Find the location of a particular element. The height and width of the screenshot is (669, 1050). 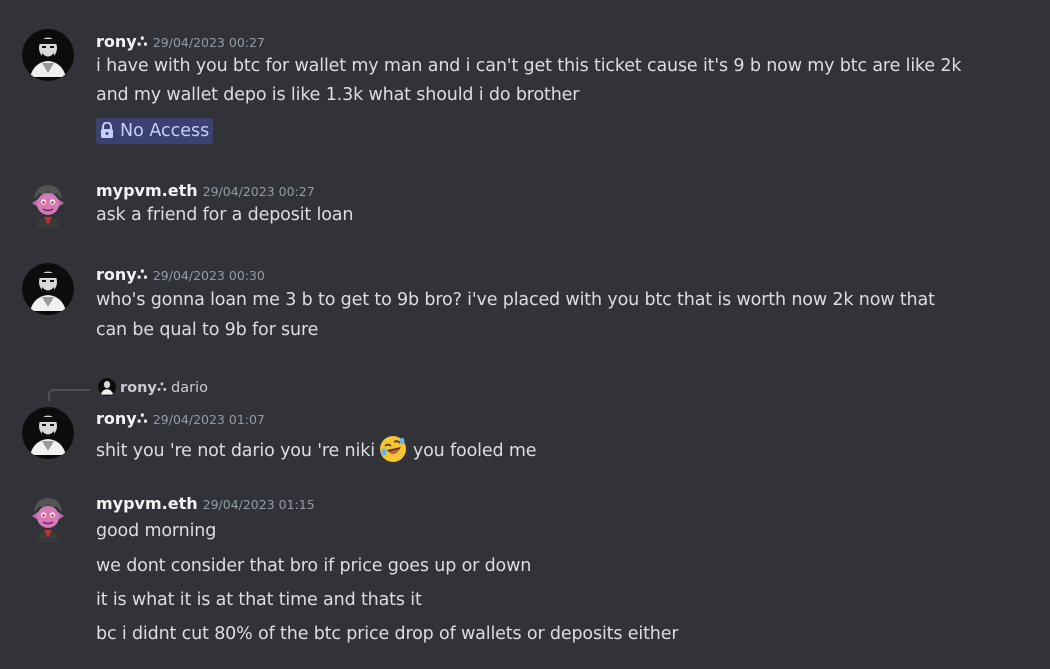

rofl-emoji-icon is located at coordinates (393, 449).